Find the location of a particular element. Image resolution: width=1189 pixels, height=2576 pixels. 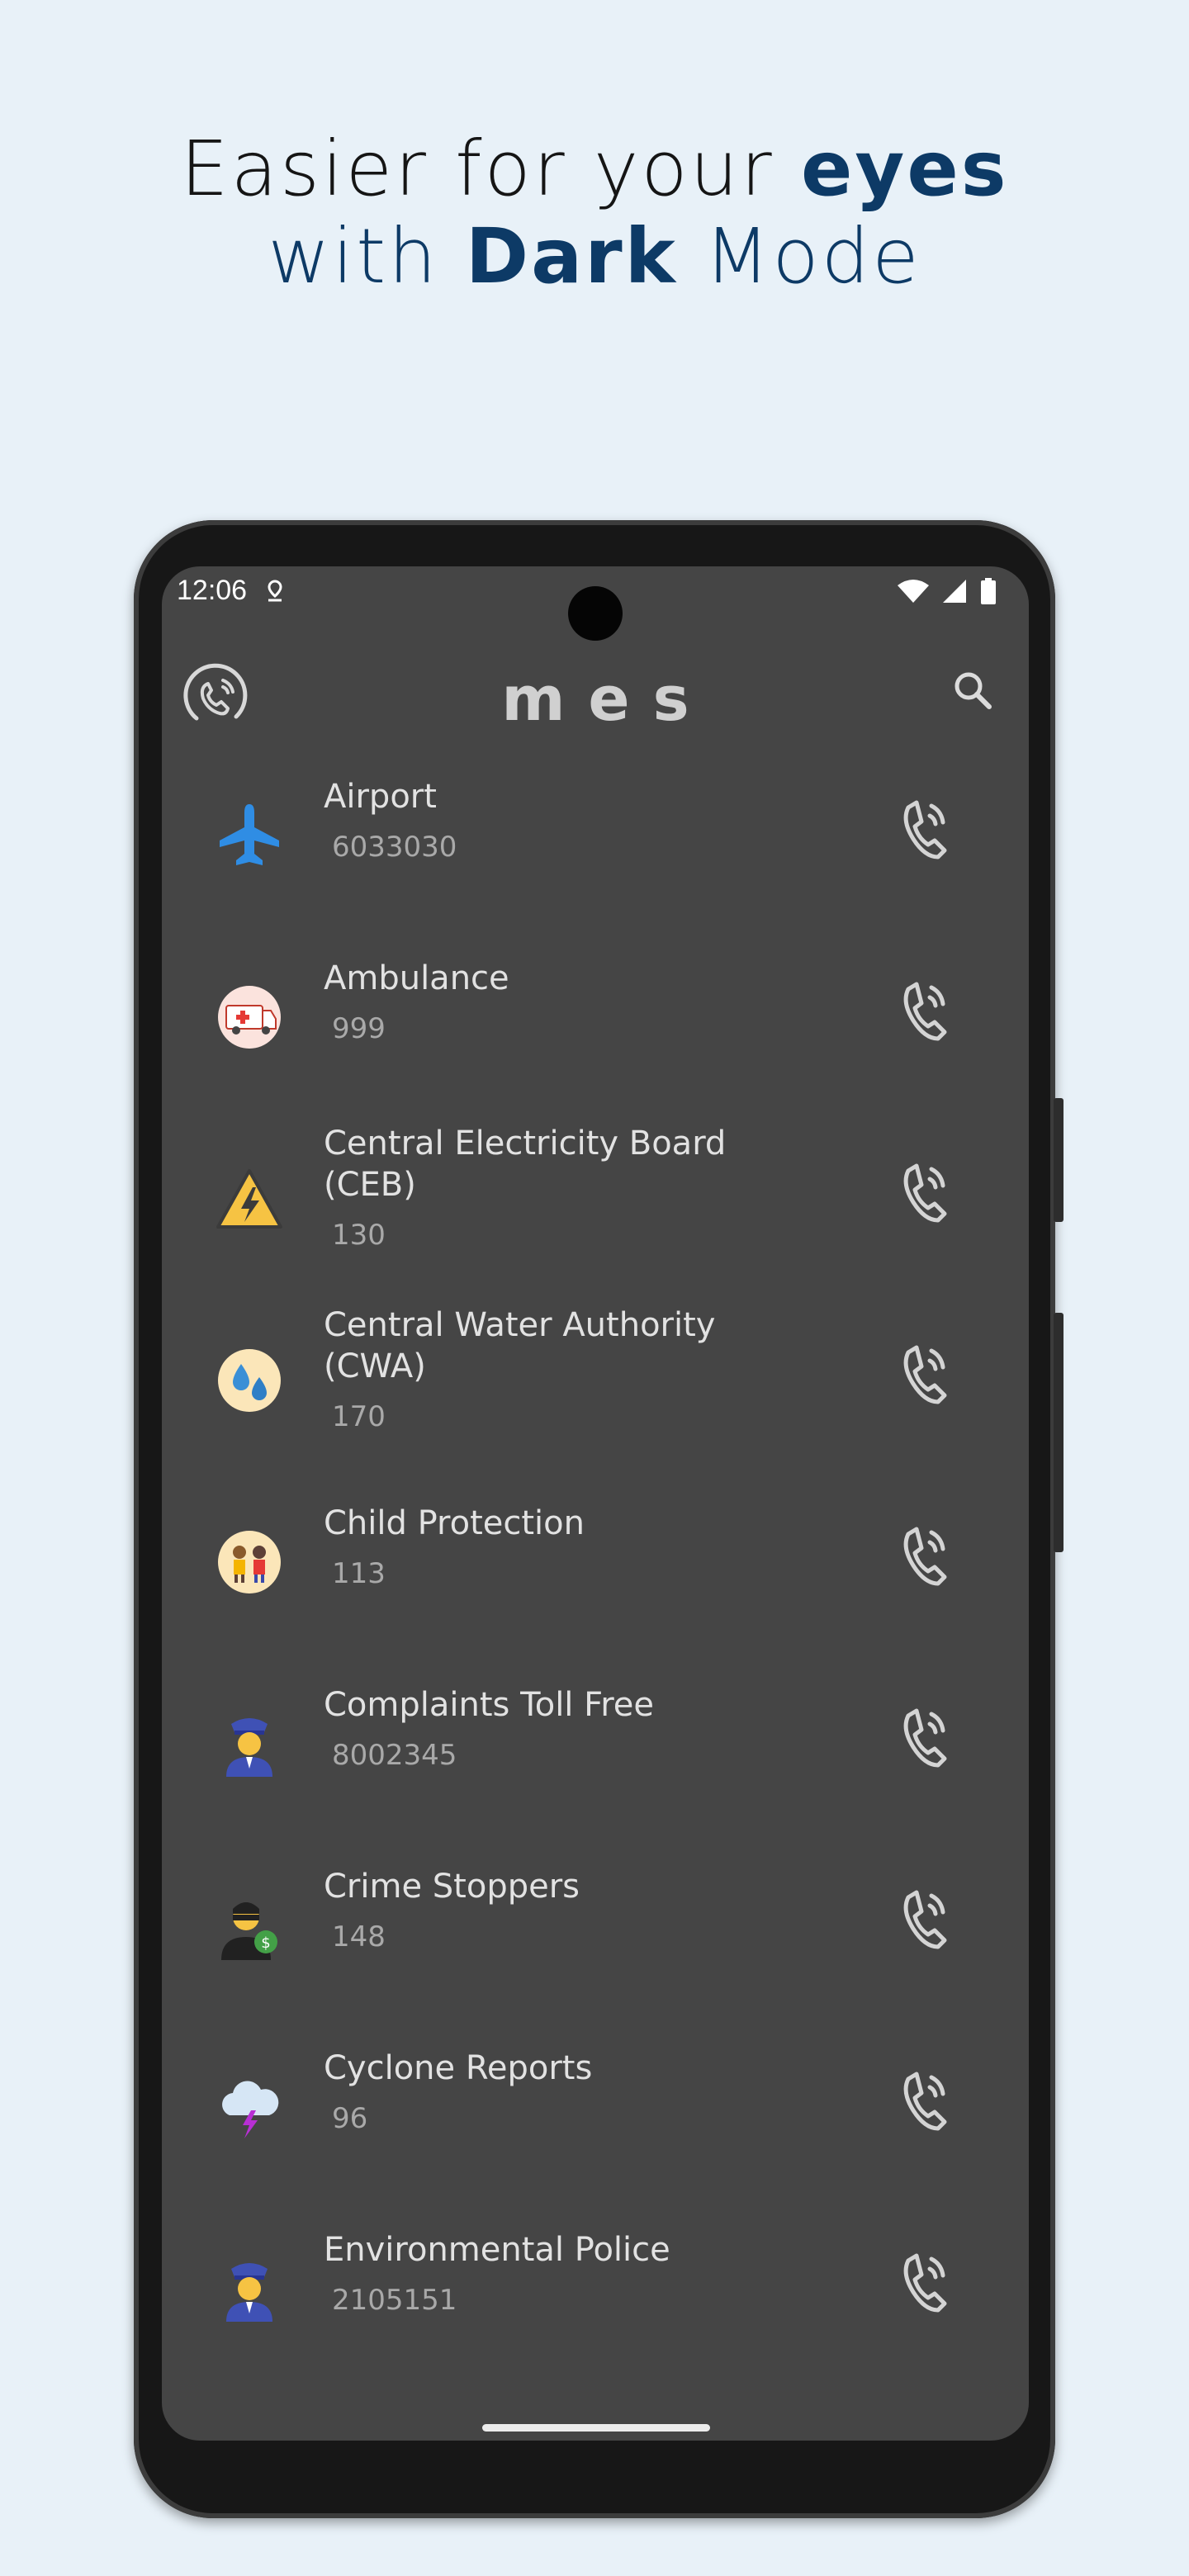

airplane-icon is located at coordinates (249, 835).